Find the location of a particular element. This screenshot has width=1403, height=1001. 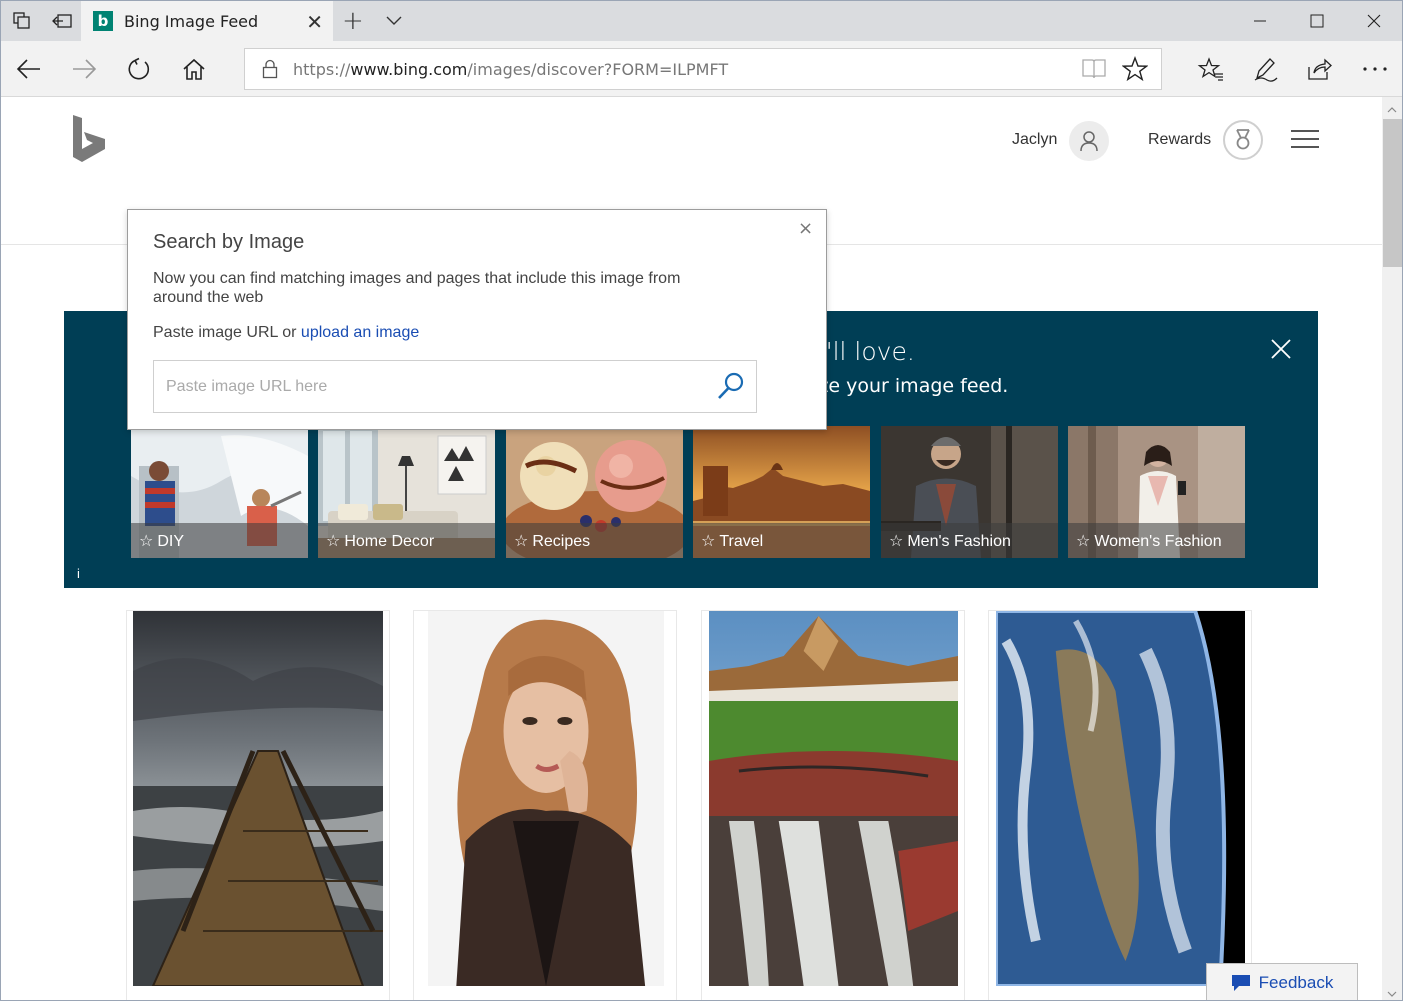

tab-title: Bing Image Feed is located at coordinates (191, 21).